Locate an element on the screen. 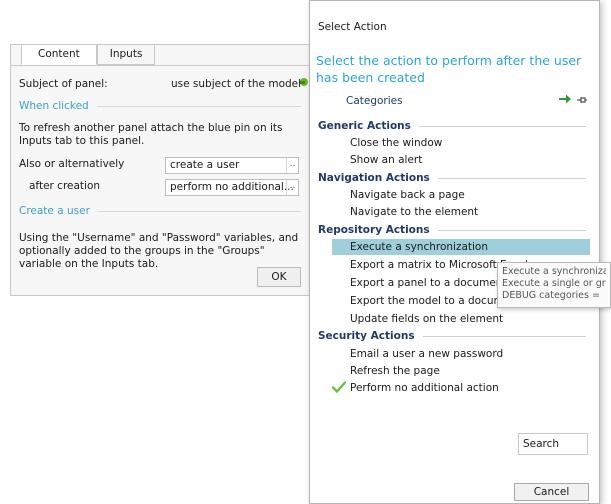  also-combo: create a user .. is located at coordinates (232, 165).